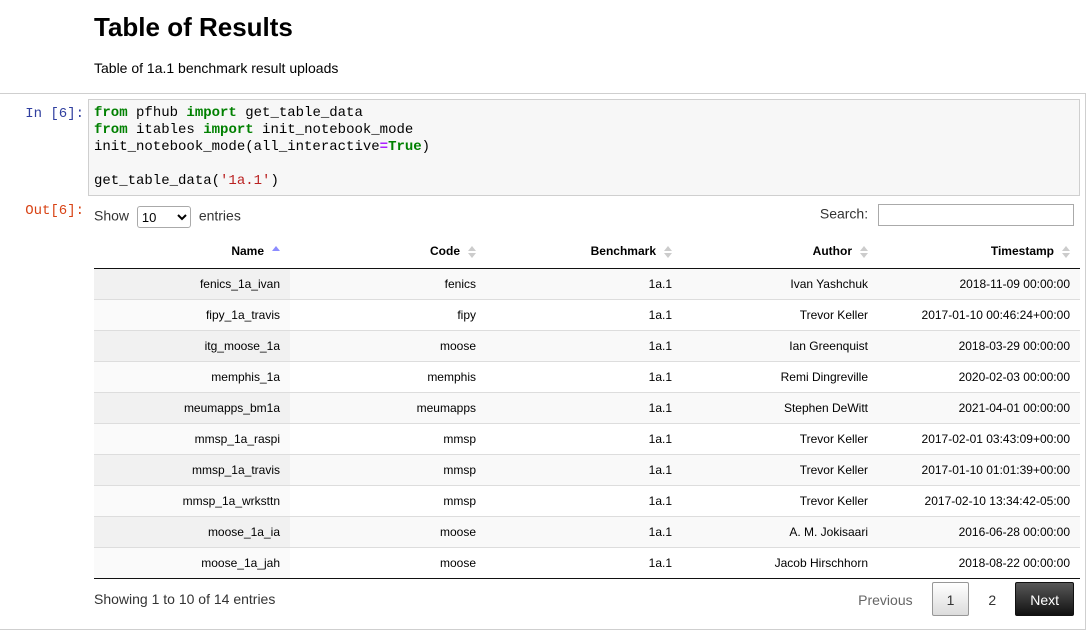 Image resolution: width=1090 pixels, height=632 pixels. What do you see at coordinates (112, 215) in the screenshot?
I see `length-label: Show` at bounding box center [112, 215].